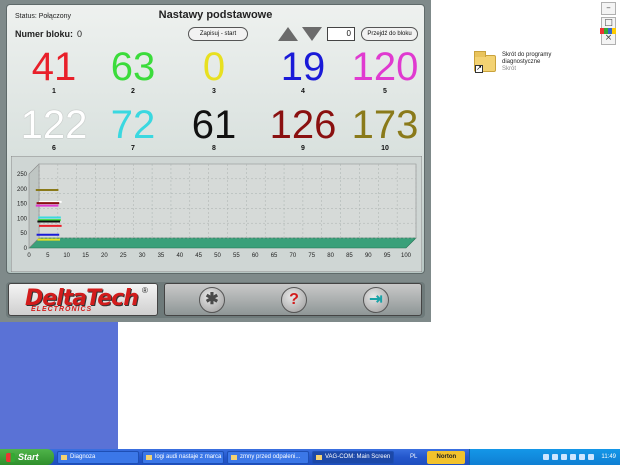  I want to click on y-tick-label: 100, so click(22, 219).